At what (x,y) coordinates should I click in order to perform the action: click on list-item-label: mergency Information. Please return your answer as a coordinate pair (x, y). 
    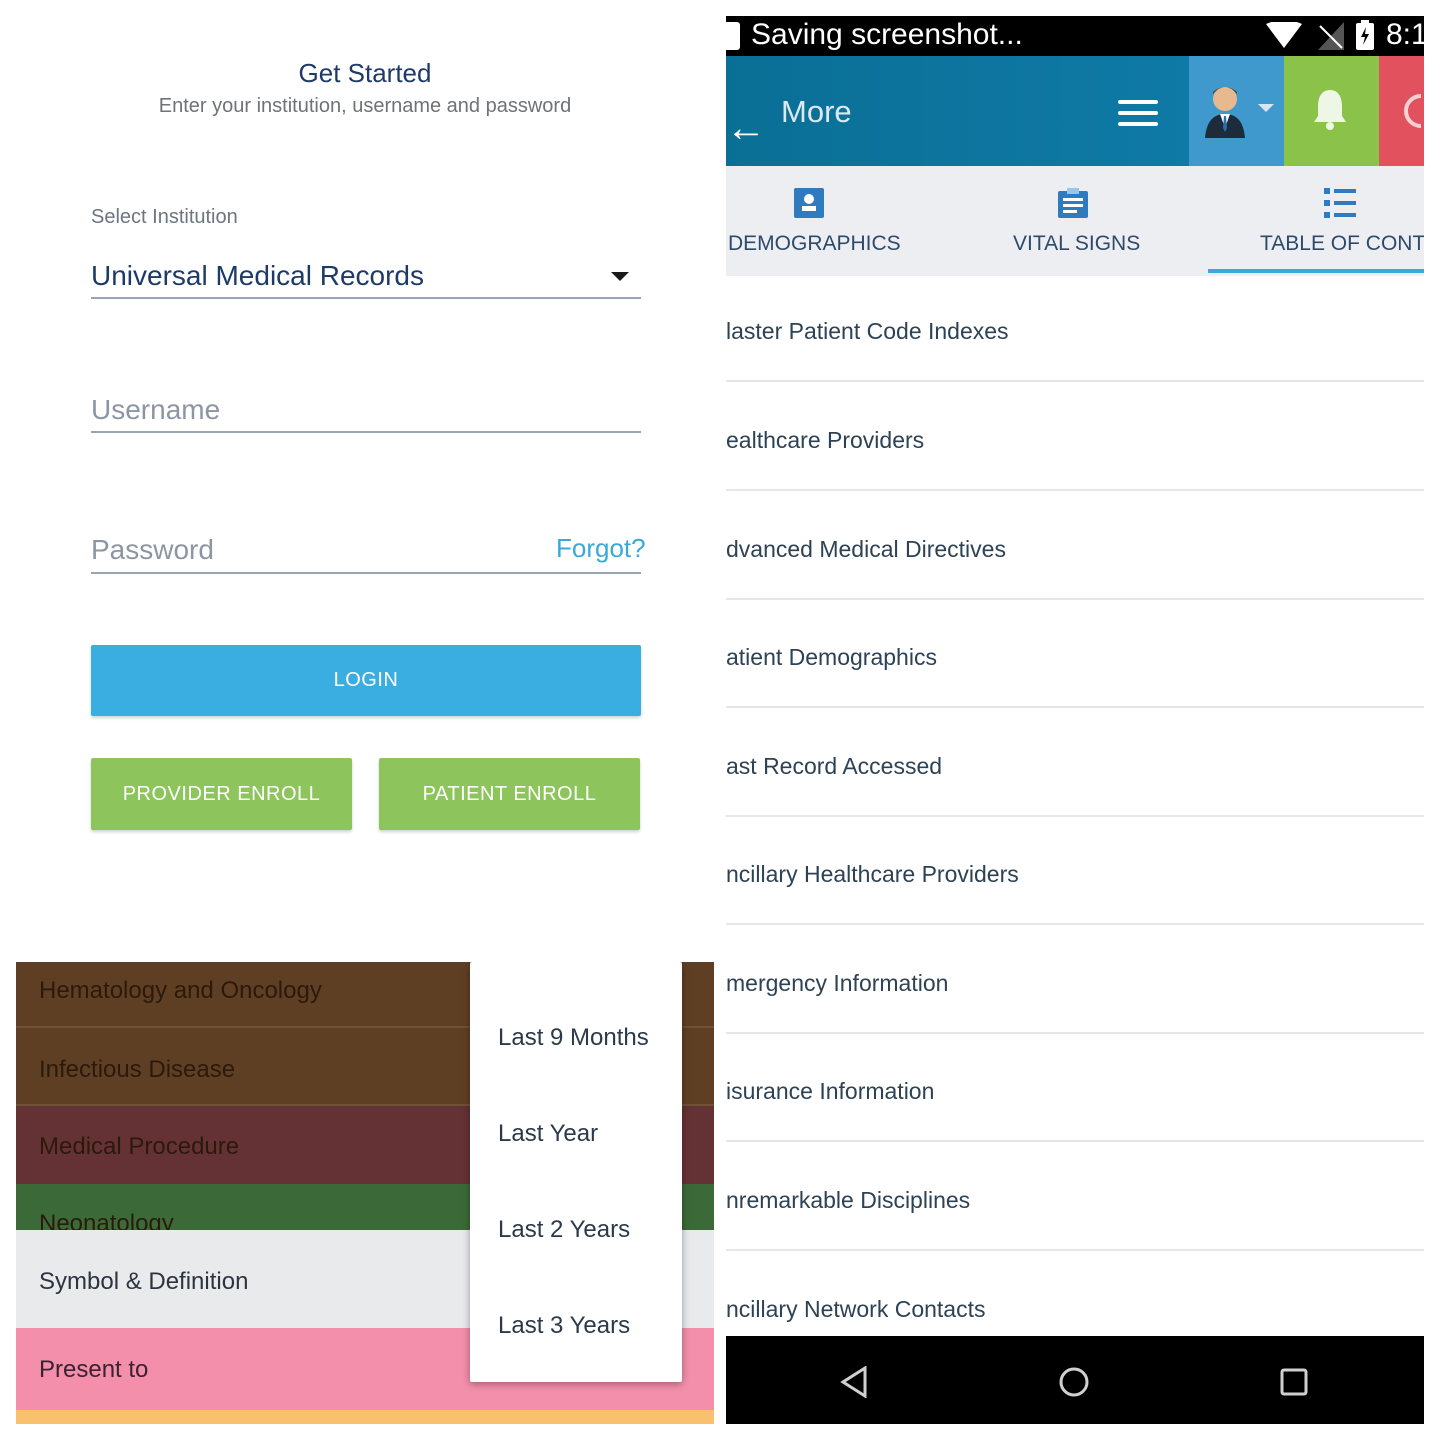
    Looking at the image, I should click on (837, 983).